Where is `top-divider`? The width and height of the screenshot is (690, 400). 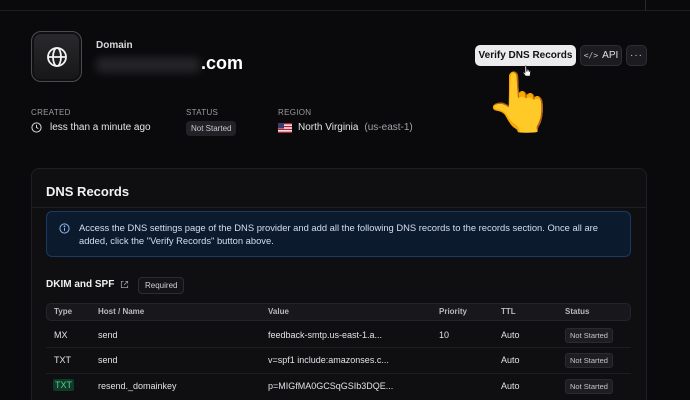
top-divider is located at coordinates (645, 5).